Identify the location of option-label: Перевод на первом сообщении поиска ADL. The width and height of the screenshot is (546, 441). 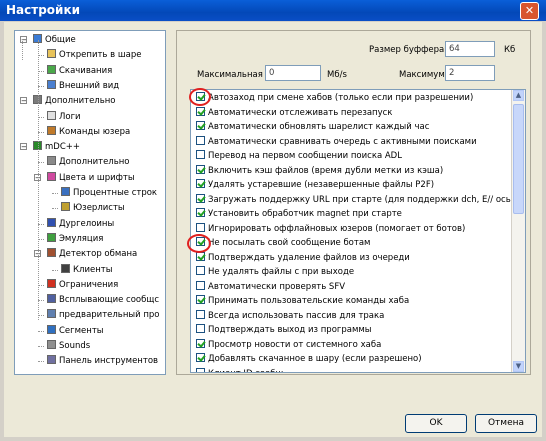
(305, 156).